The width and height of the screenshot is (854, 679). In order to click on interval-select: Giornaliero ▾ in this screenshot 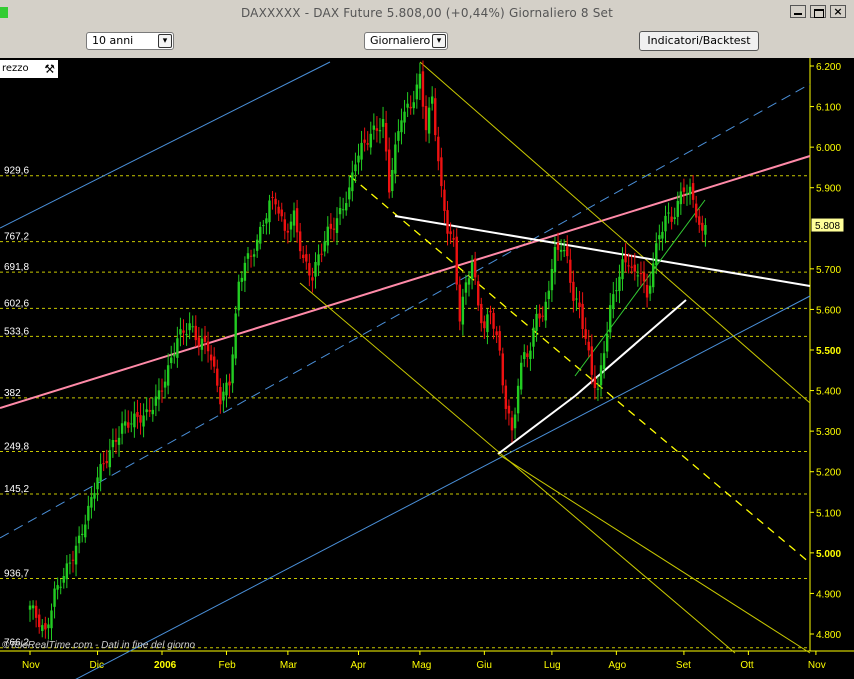, I will do `click(406, 41)`.